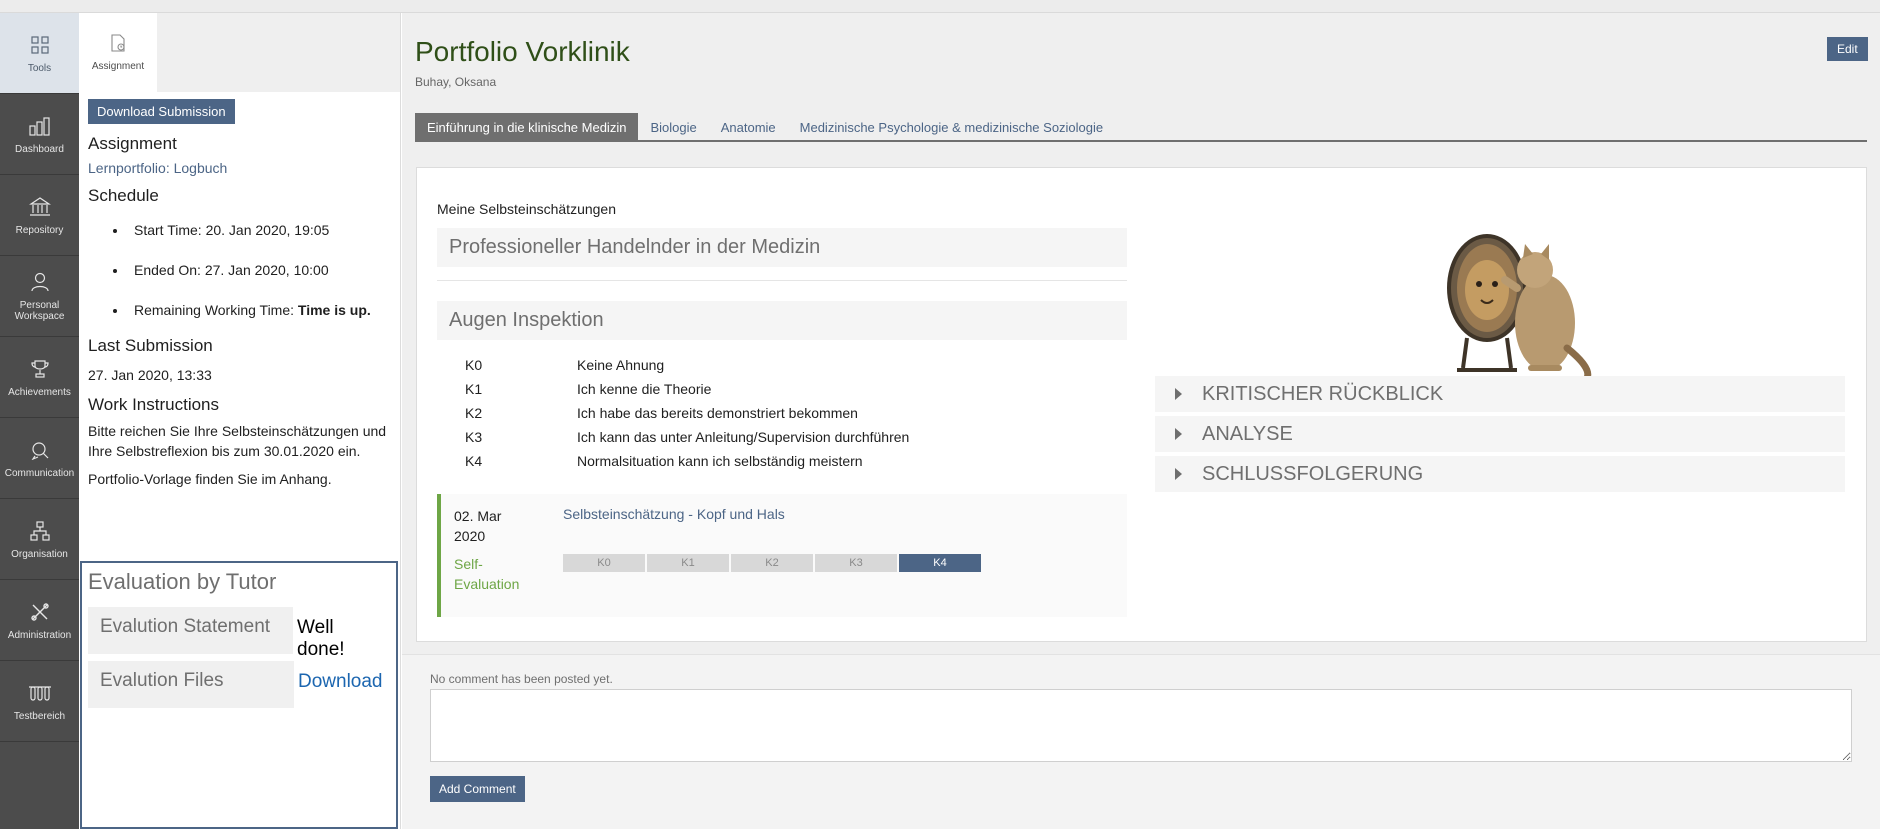  I want to click on tab-anatomie: Anatomie, so click(748, 126).